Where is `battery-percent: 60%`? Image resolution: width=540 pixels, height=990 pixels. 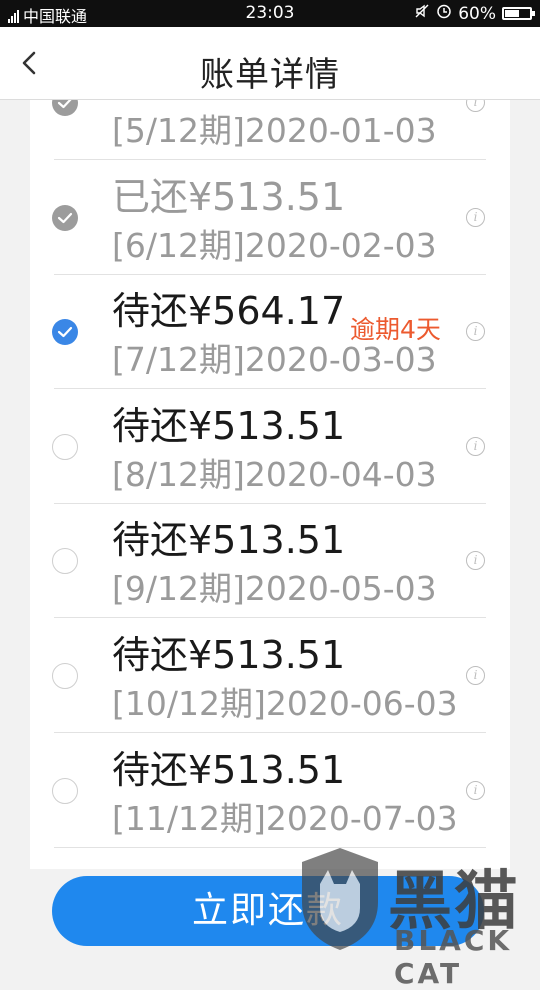 battery-percent: 60% is located at coordinates (477, 13).